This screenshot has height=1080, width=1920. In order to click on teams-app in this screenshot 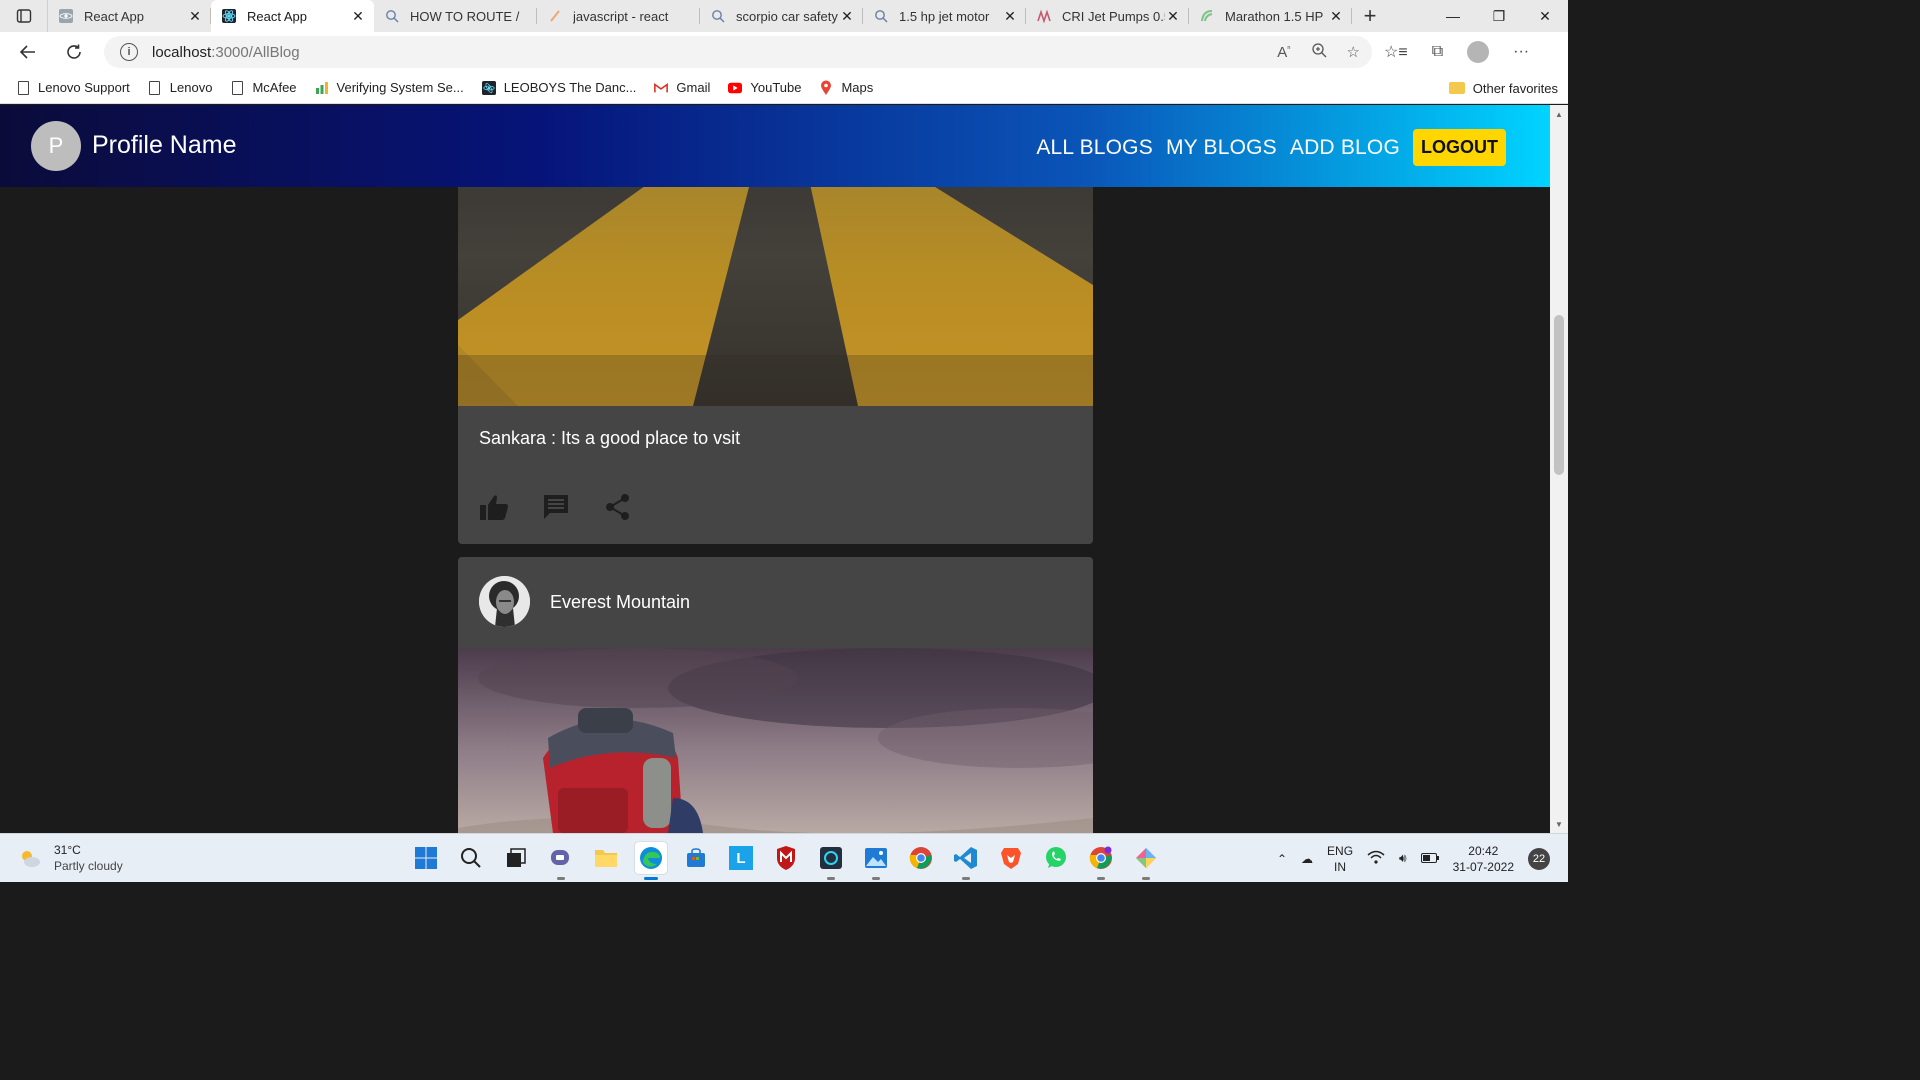, I will do `click(561, 861)`.